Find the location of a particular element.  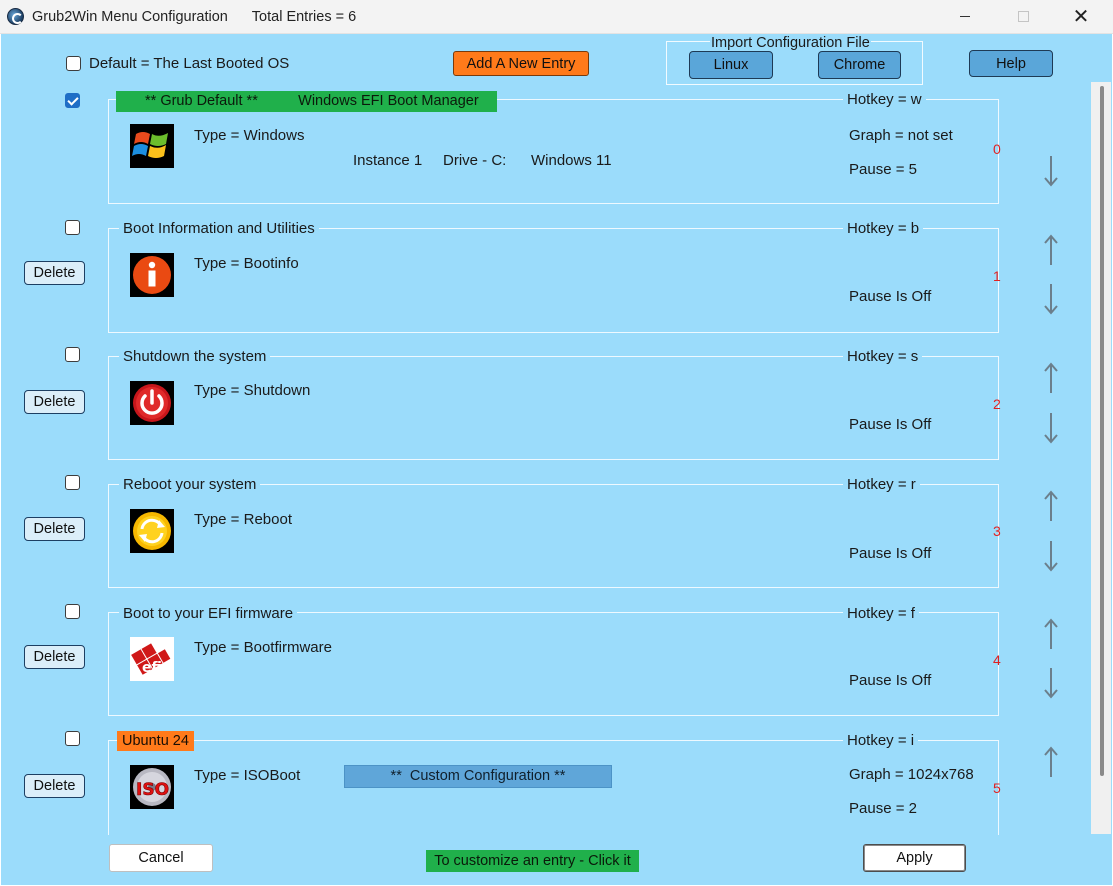

cancel-button: Cancel is located at coordinates (161, 858).